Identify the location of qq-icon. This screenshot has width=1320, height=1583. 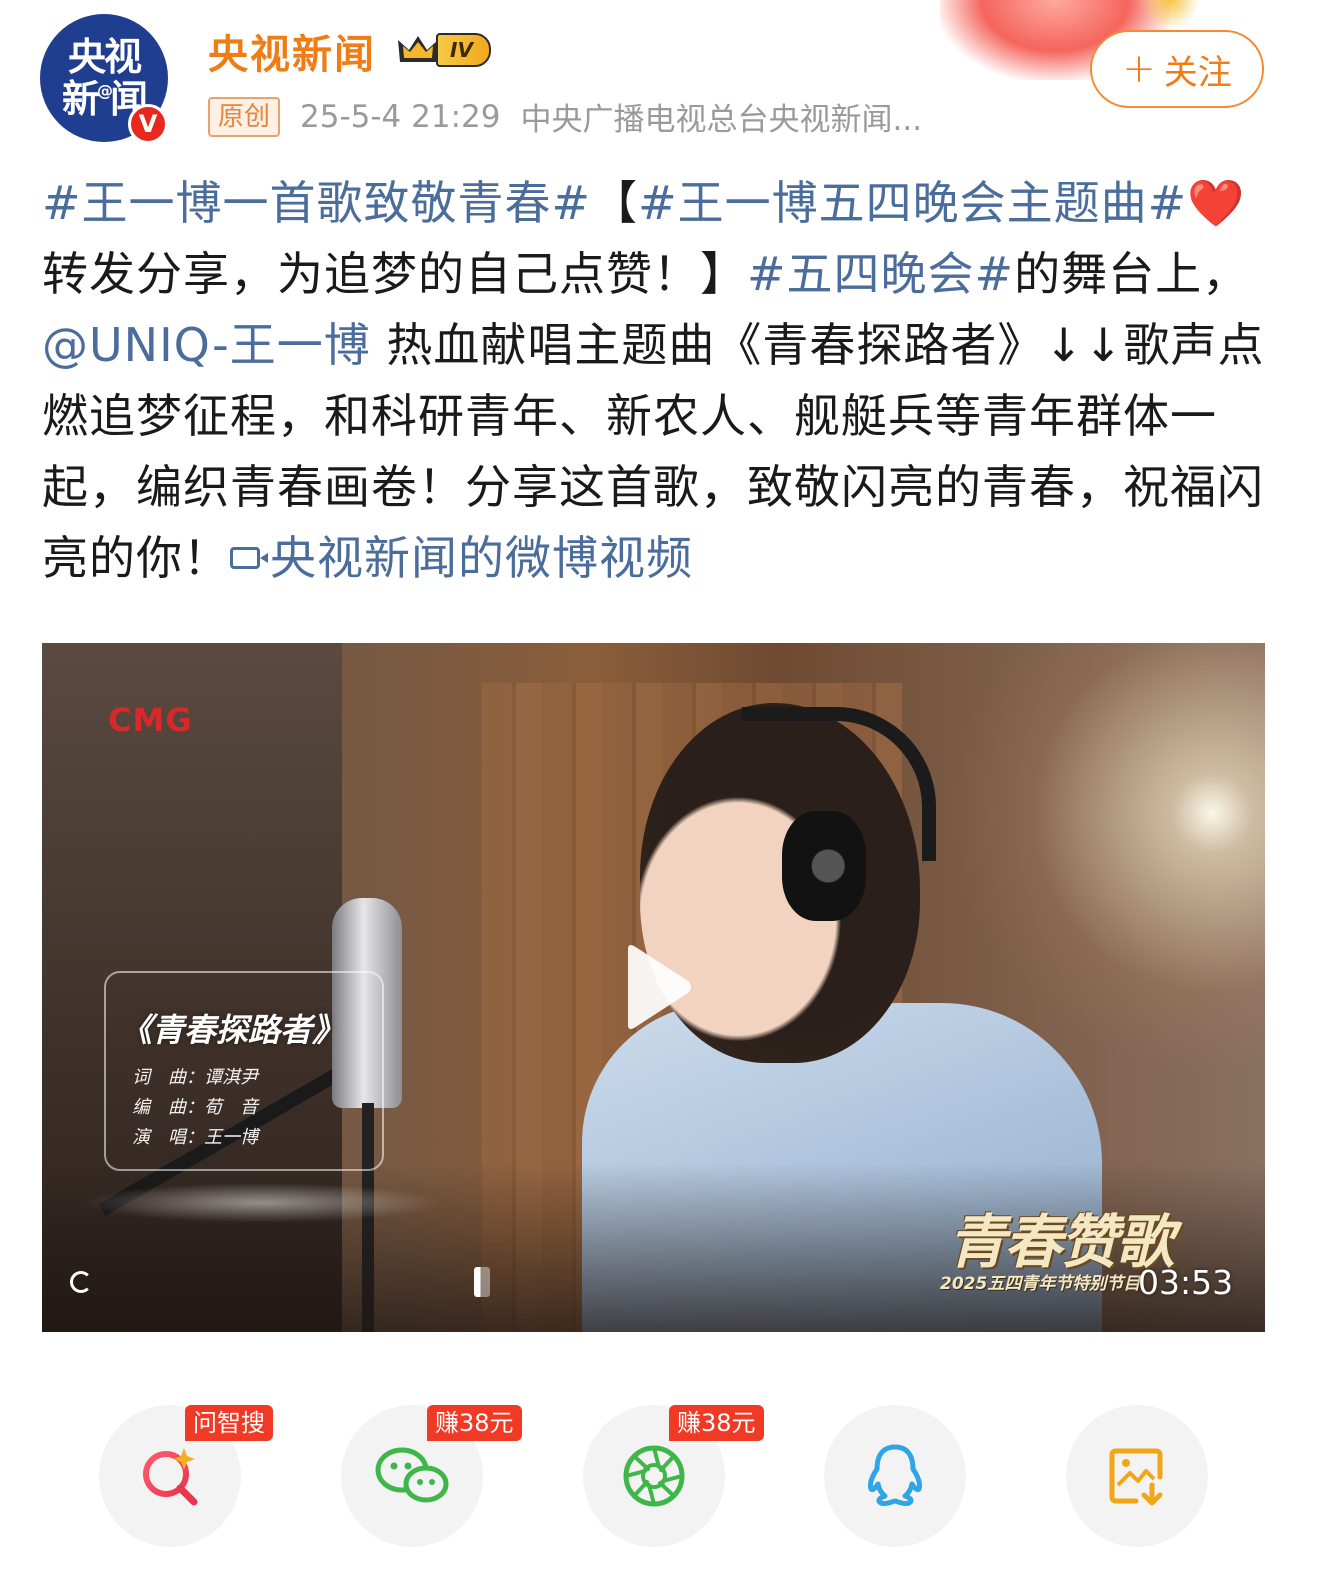
(895, 1475).